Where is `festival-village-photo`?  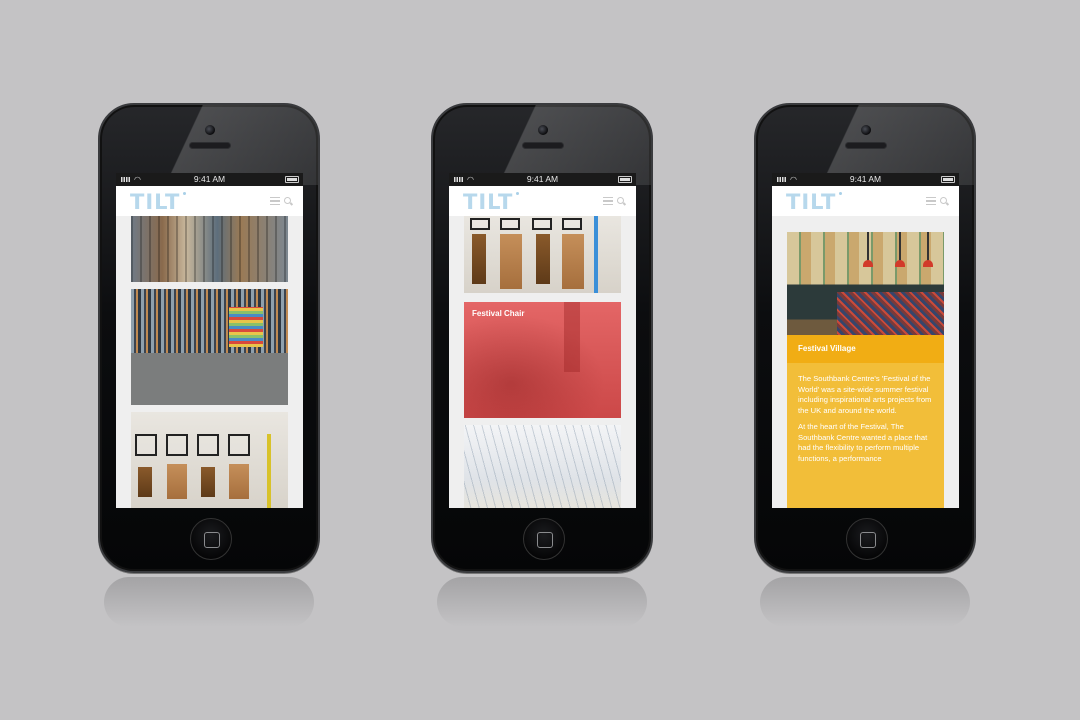 festival-village-photo is located at coordinates (865, 290).